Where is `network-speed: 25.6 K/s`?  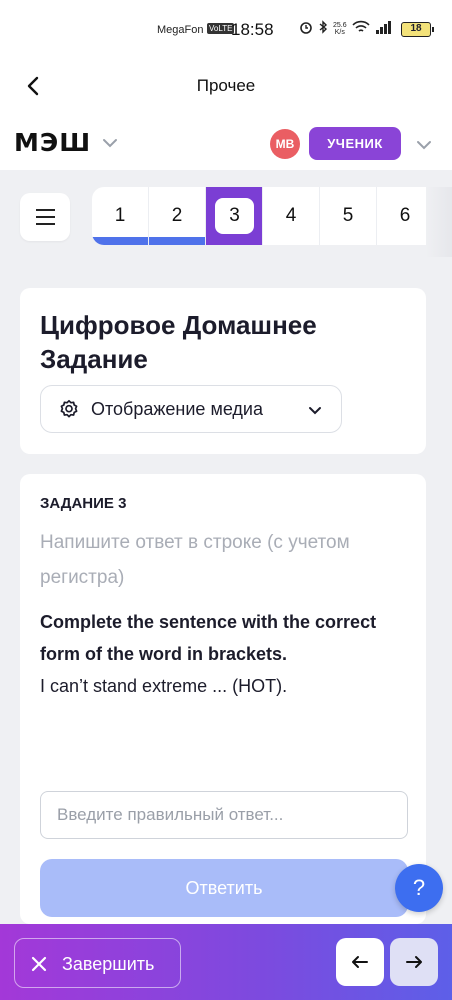 network-speed: 25.6 K/s is located at coordinates (340, 29).